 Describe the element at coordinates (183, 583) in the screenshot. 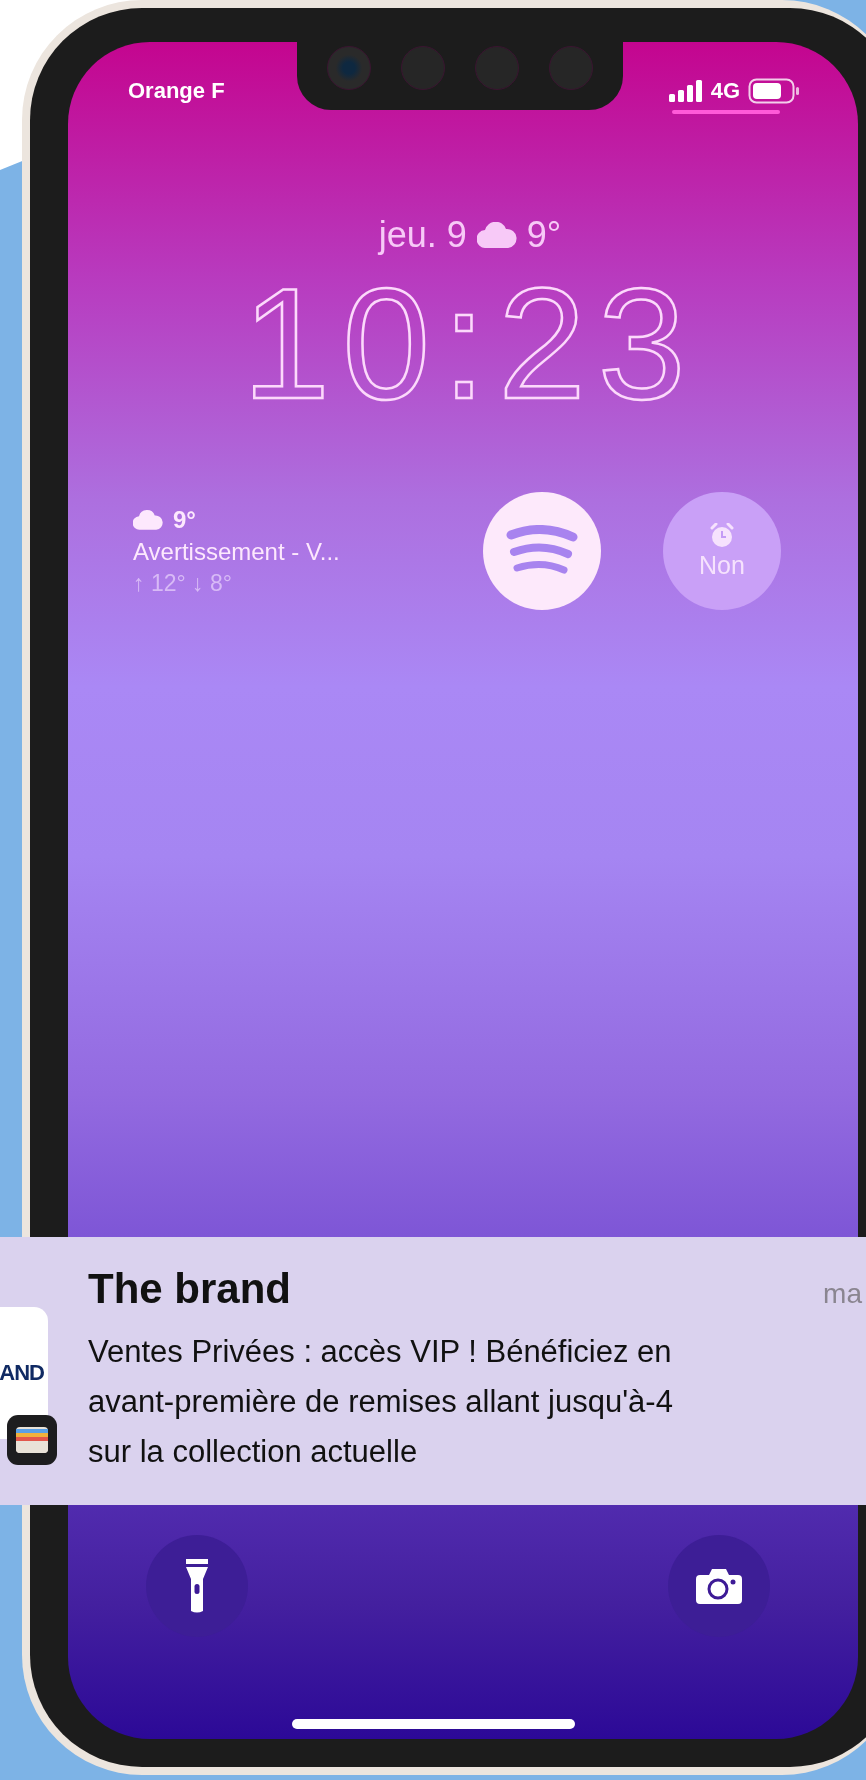

I see `temperature-range: ↑ 12° ↓ 8°` at that location.